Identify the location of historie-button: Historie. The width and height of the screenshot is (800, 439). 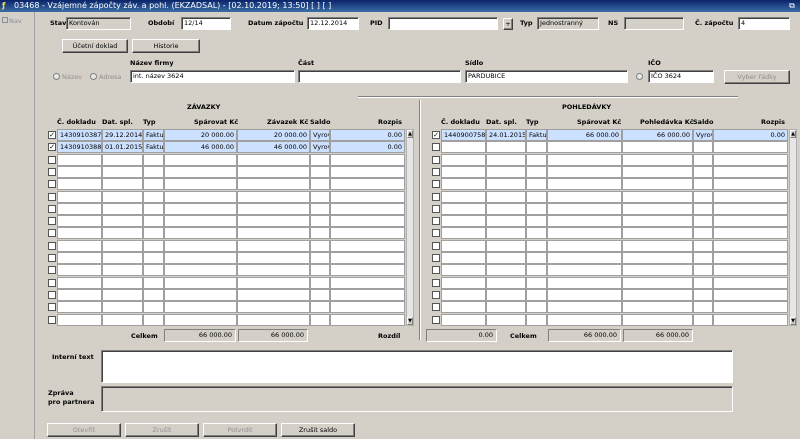
(166, 46).